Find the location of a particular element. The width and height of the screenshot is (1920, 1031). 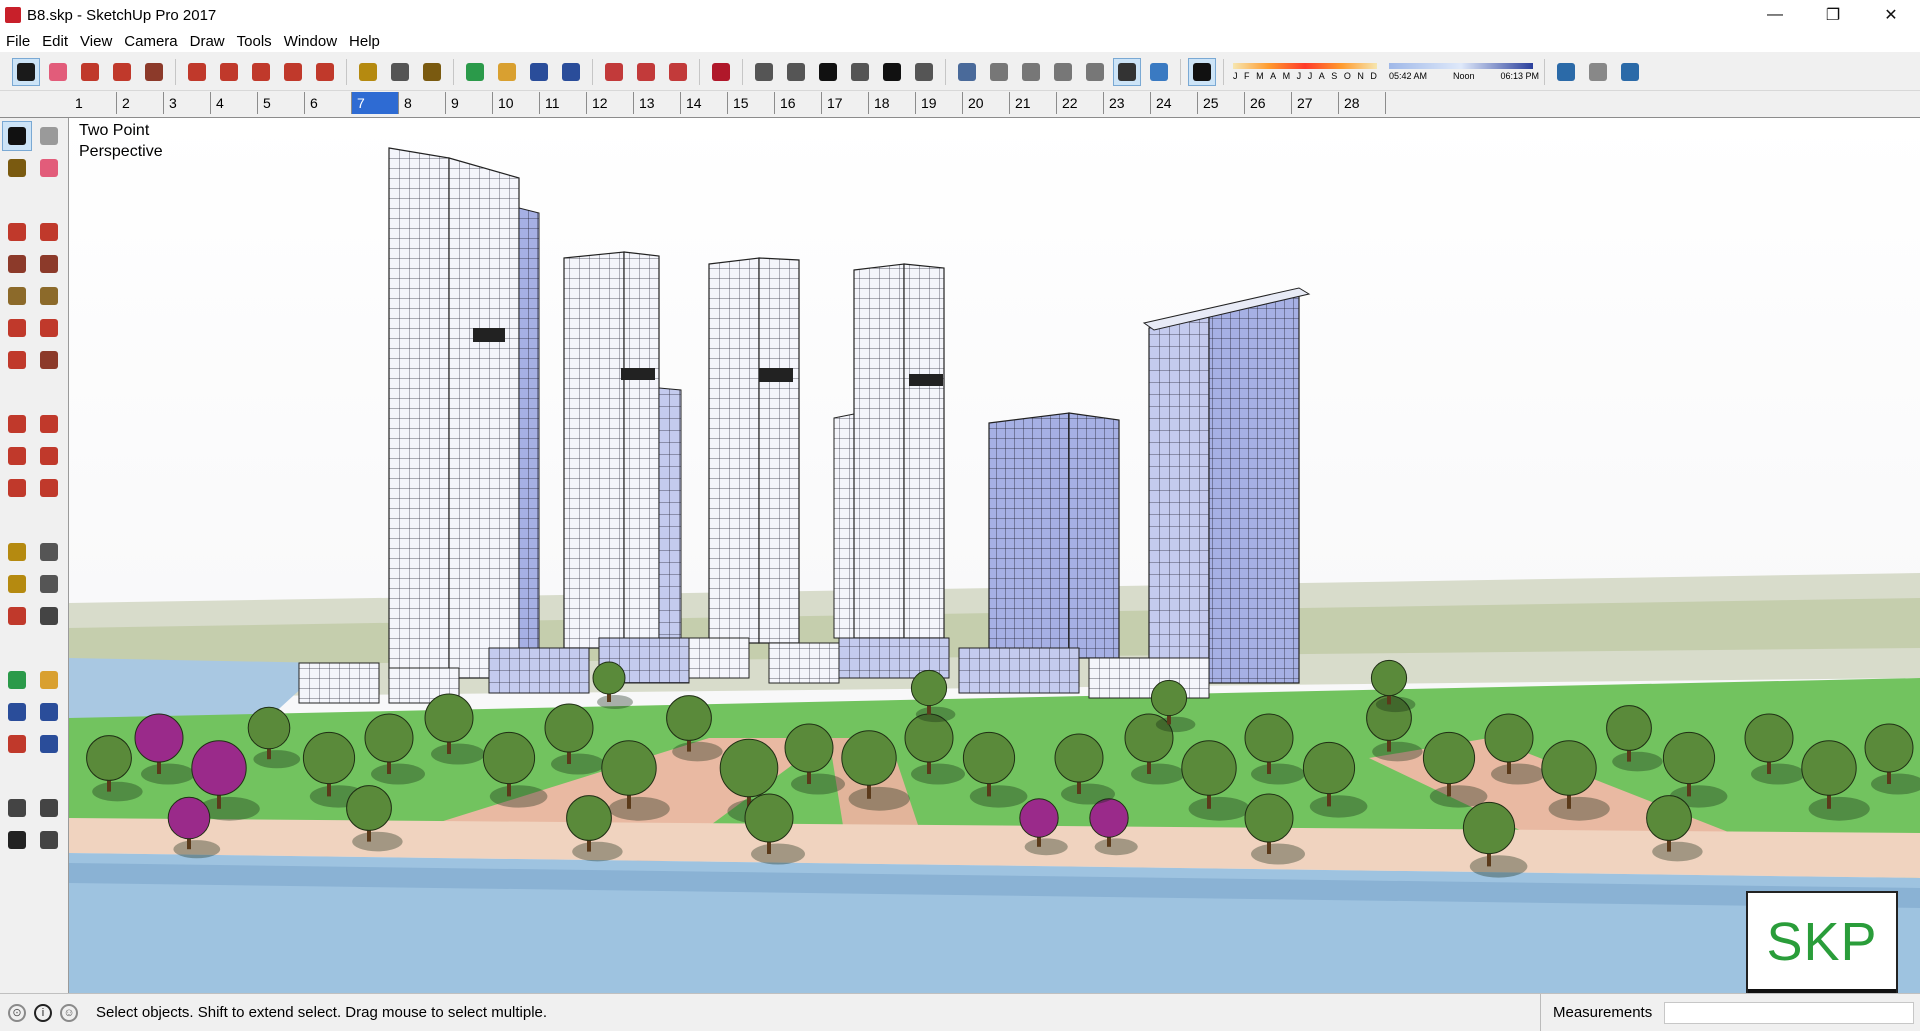

section-plane-tool-button is located at coordinates (49, 840).